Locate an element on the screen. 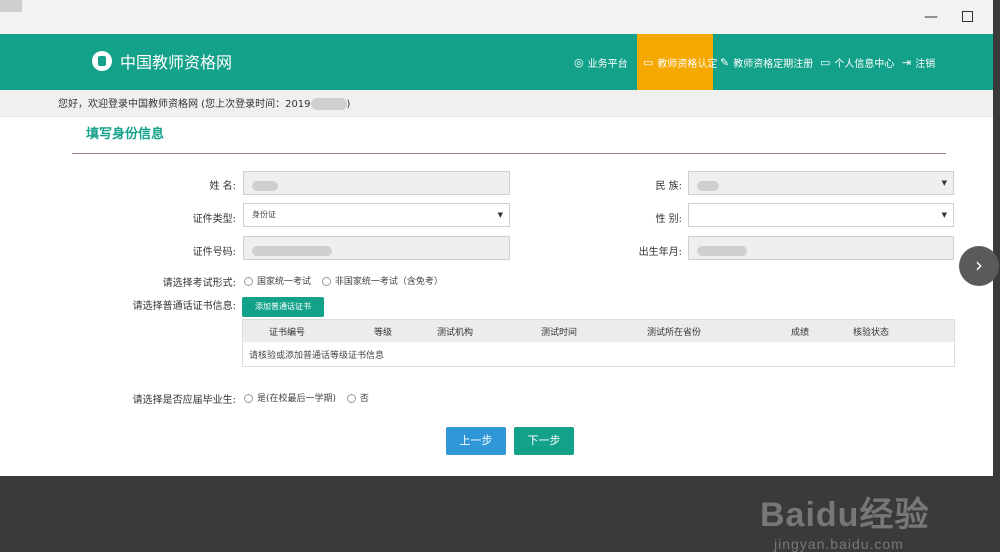  graduate-option-no: 否 is located at coordinates (357, 399).